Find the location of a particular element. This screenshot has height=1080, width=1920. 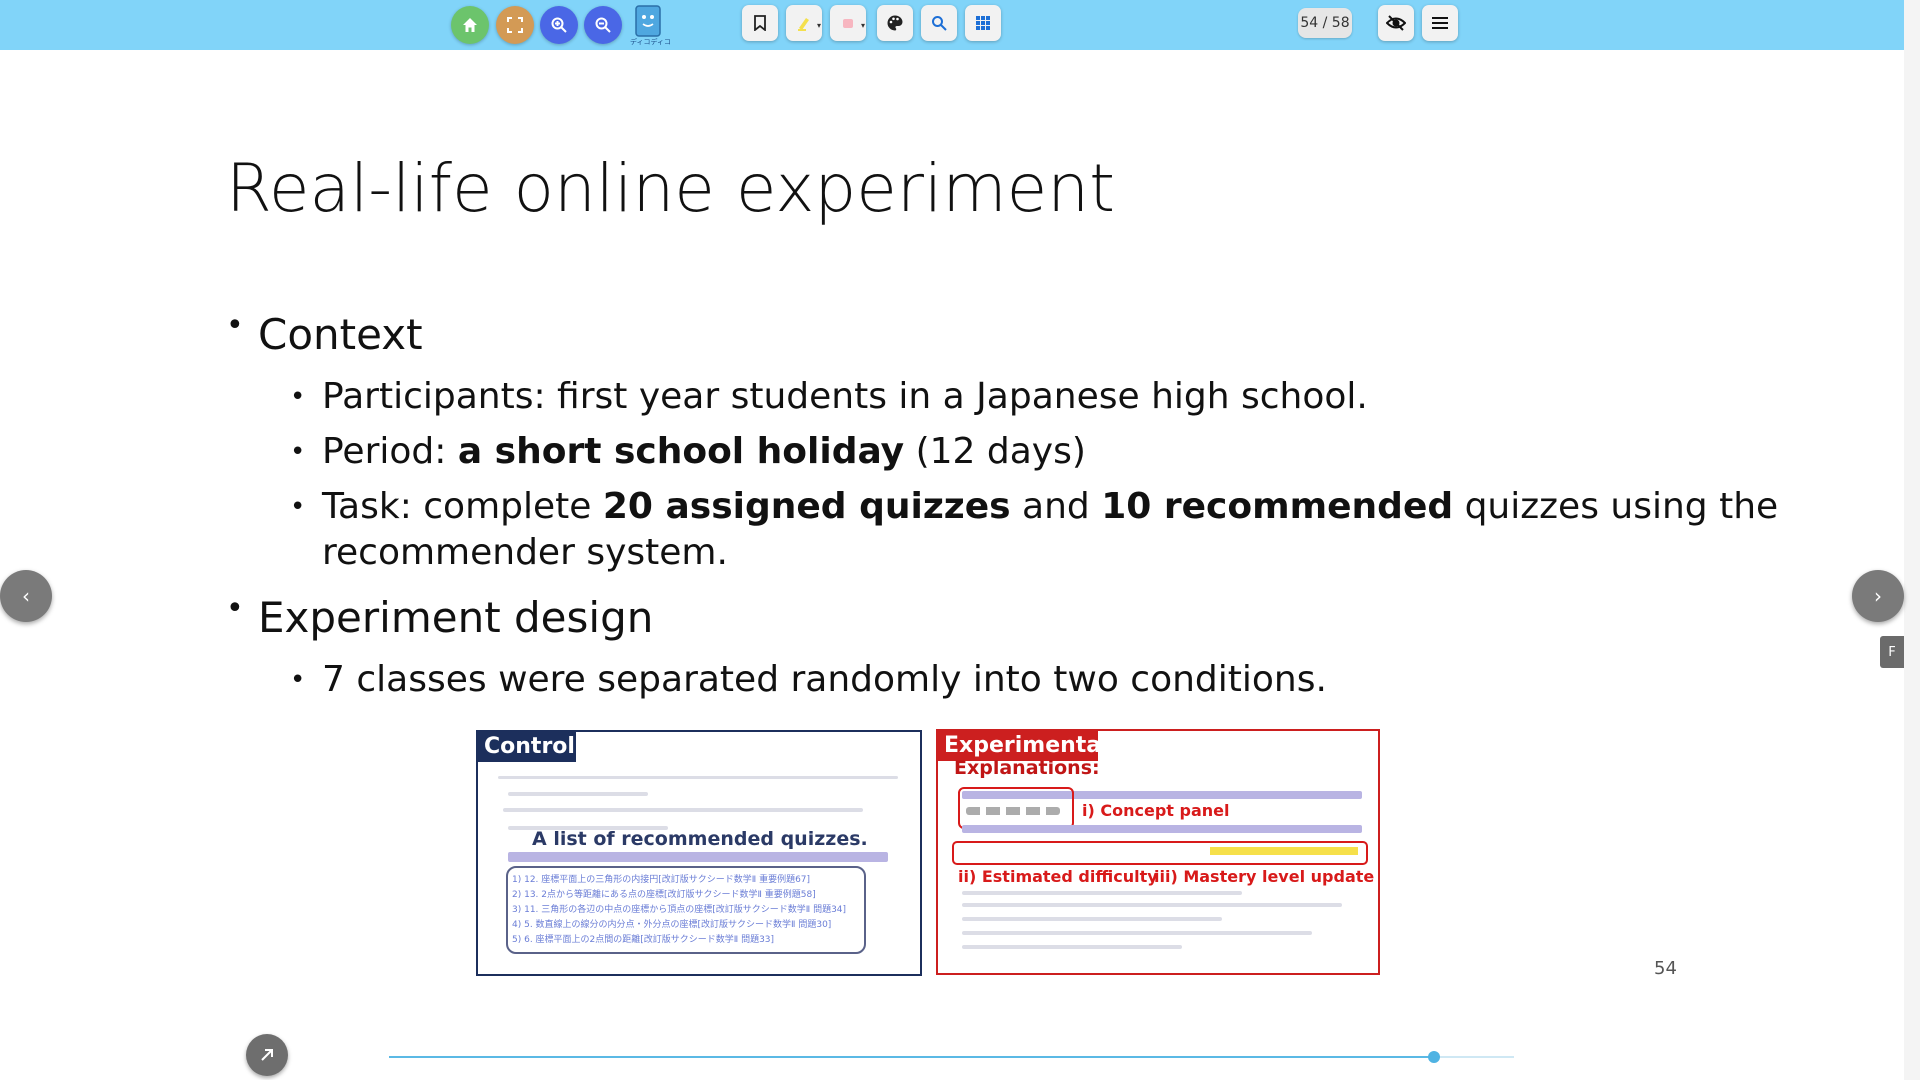

search-button is located at coordinates (939, 23).